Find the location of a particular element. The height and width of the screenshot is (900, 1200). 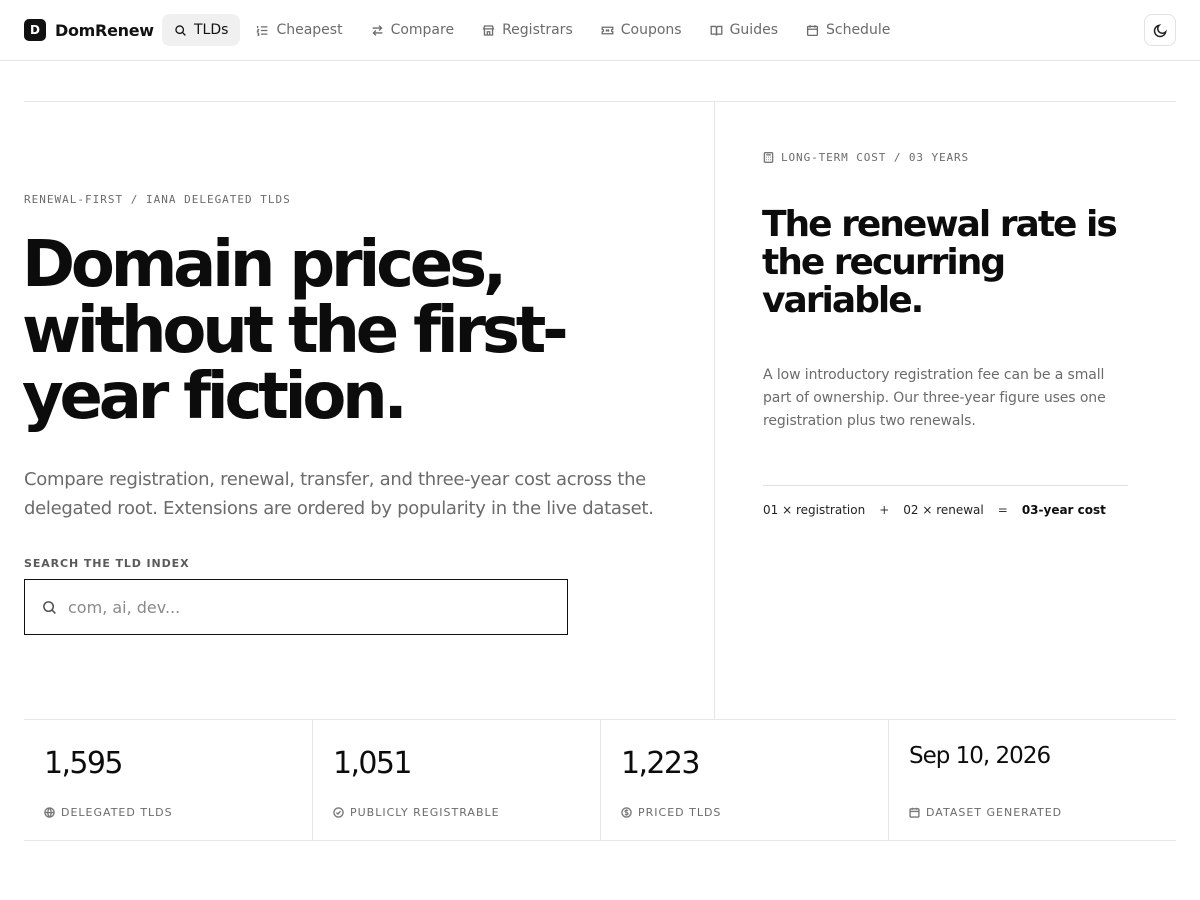

hero-column-divider is located at coordinates (714, 410).